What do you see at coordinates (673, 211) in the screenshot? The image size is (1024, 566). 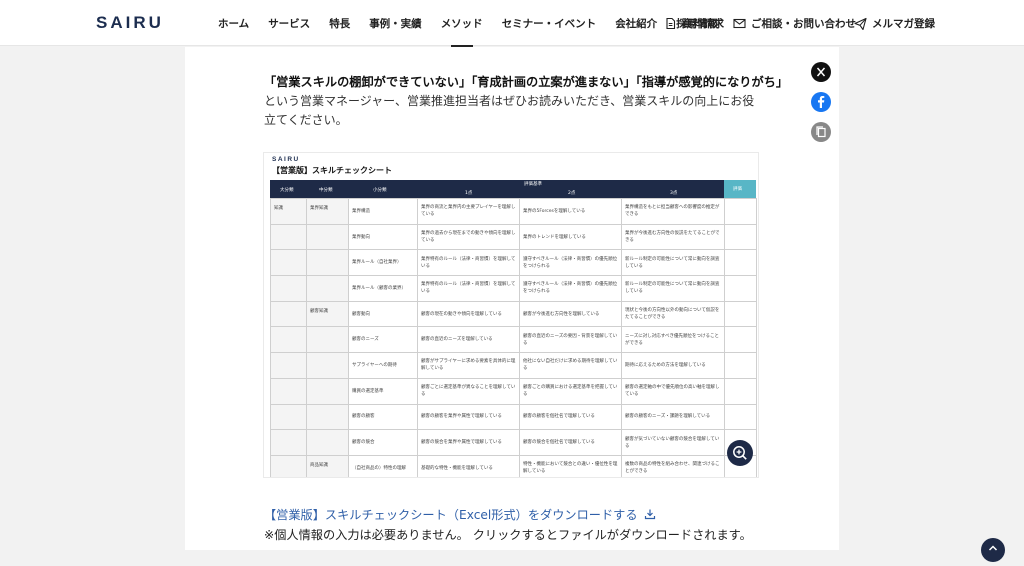 I see `cell-score3: 業界構造をもとに担当顧客への影響度の推定ができる` at bounding box center [673, 211].